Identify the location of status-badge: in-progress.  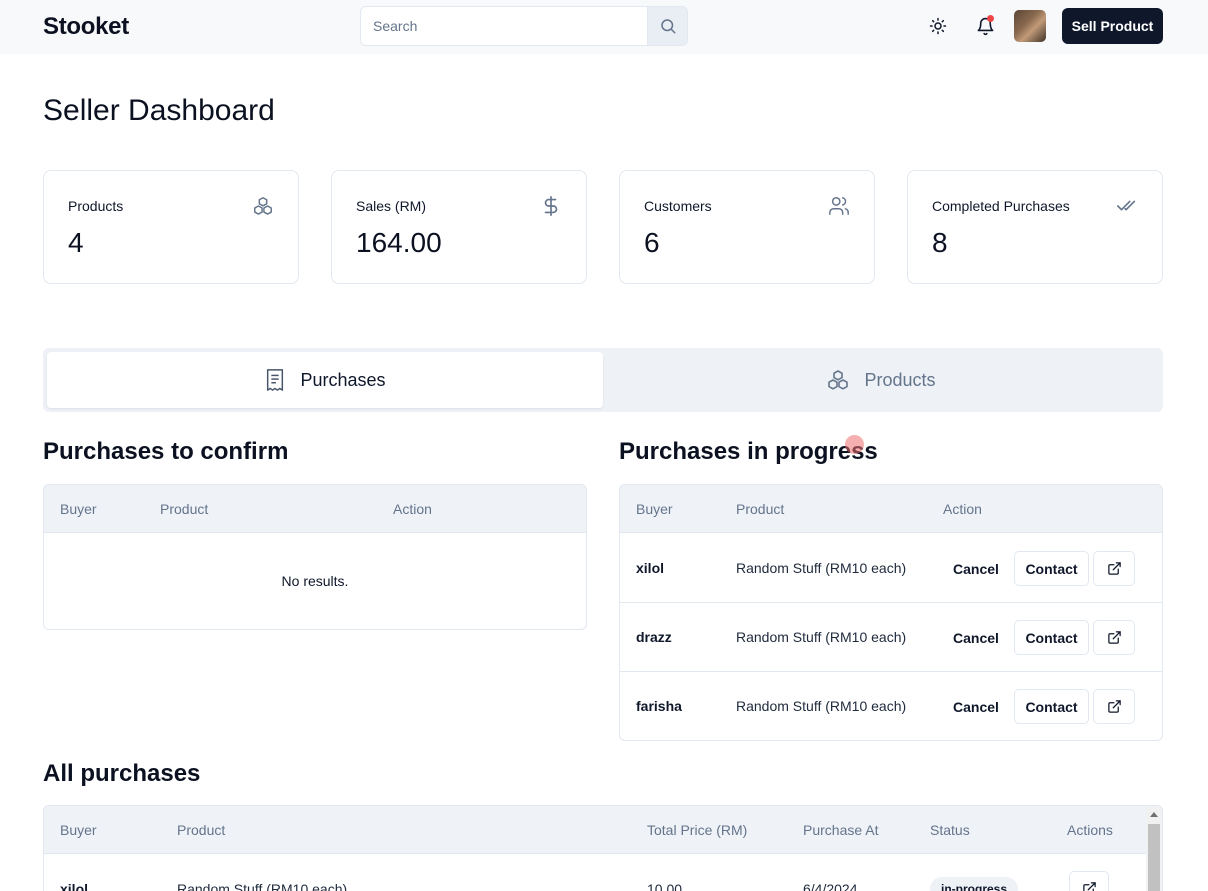
(974, 884).